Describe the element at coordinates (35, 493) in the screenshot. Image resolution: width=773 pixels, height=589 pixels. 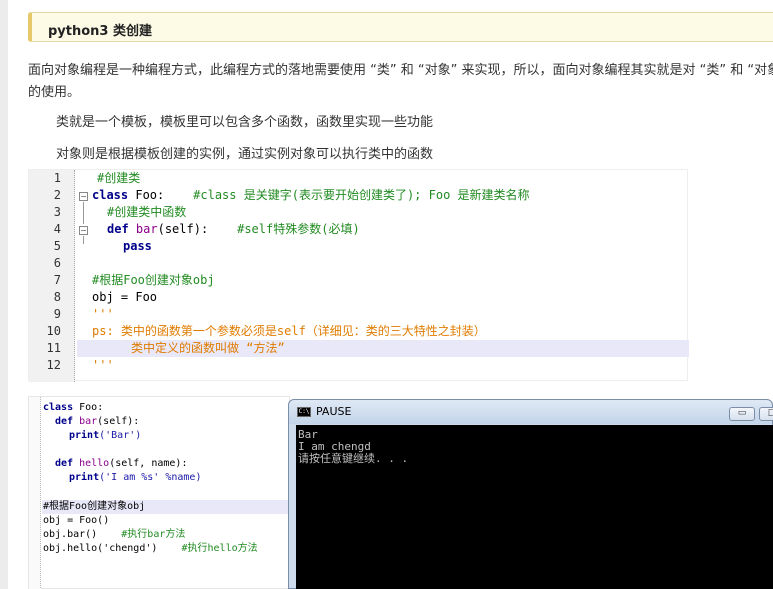
I see `editor-gutter` at that location.